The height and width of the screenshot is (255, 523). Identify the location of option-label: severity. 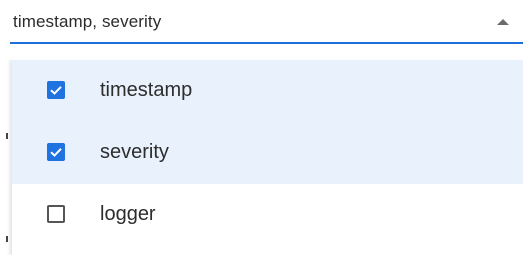
(134, 152).